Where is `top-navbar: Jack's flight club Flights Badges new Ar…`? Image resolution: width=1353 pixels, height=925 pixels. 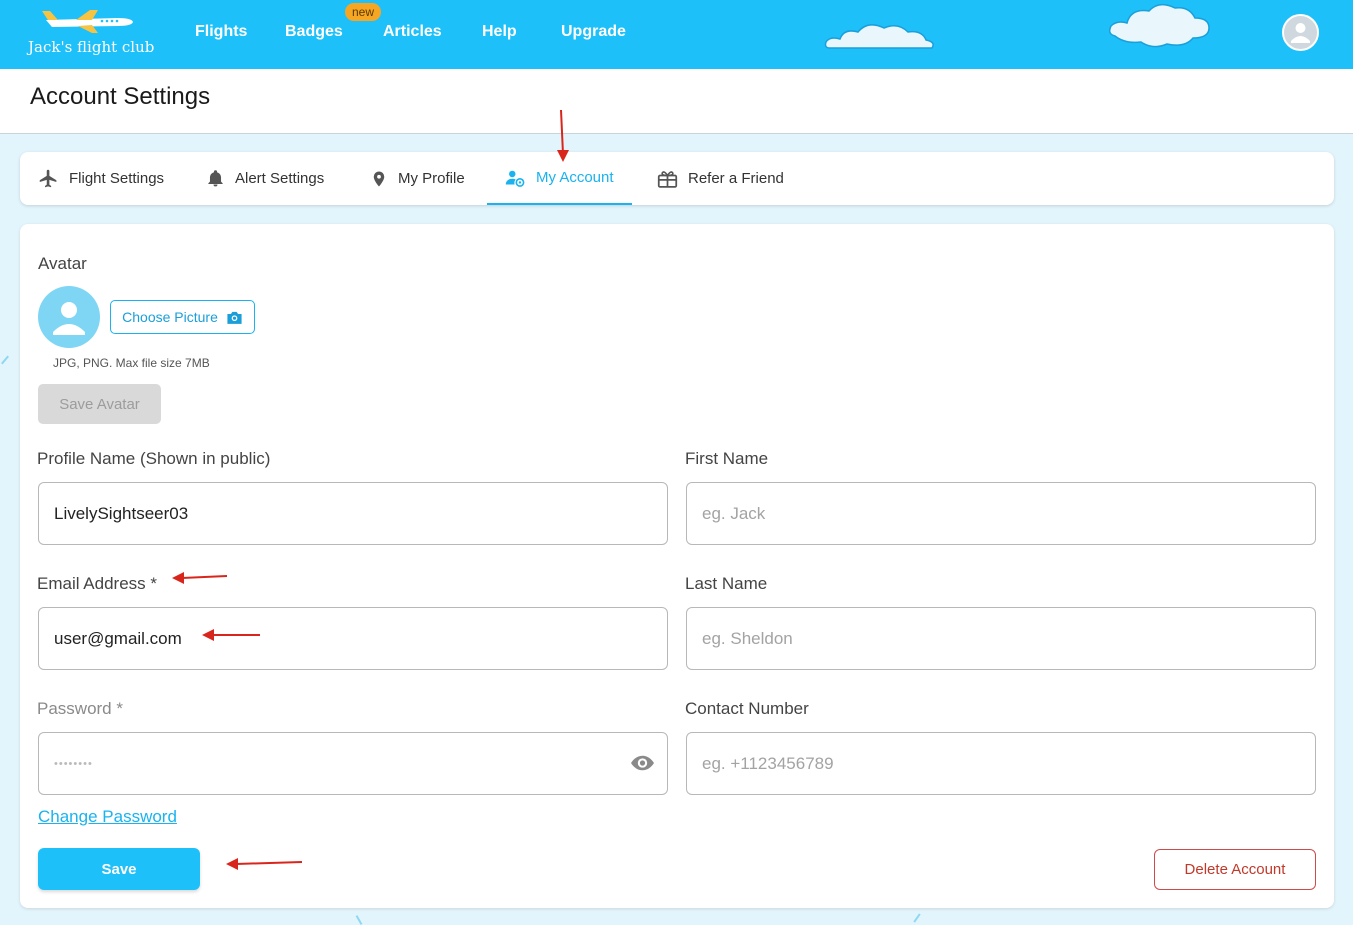 top-navbar: Jack's flight club Flights Badges new Ar… is located at coordinates (676, 34).